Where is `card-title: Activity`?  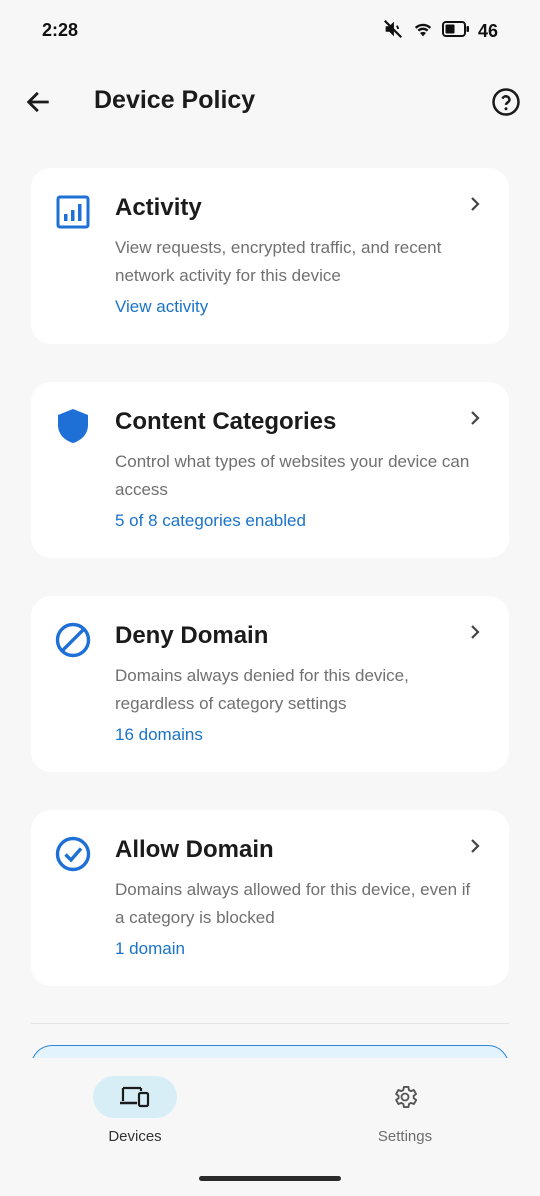
card-title: Activity is located at coordinates (158, 207).